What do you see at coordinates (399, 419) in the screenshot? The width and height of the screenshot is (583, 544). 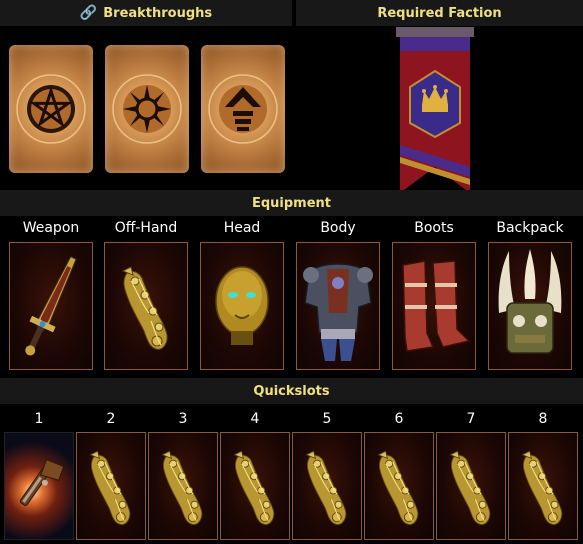 I see `quickslot-number-6: 6` at bounding box center [399, 419].